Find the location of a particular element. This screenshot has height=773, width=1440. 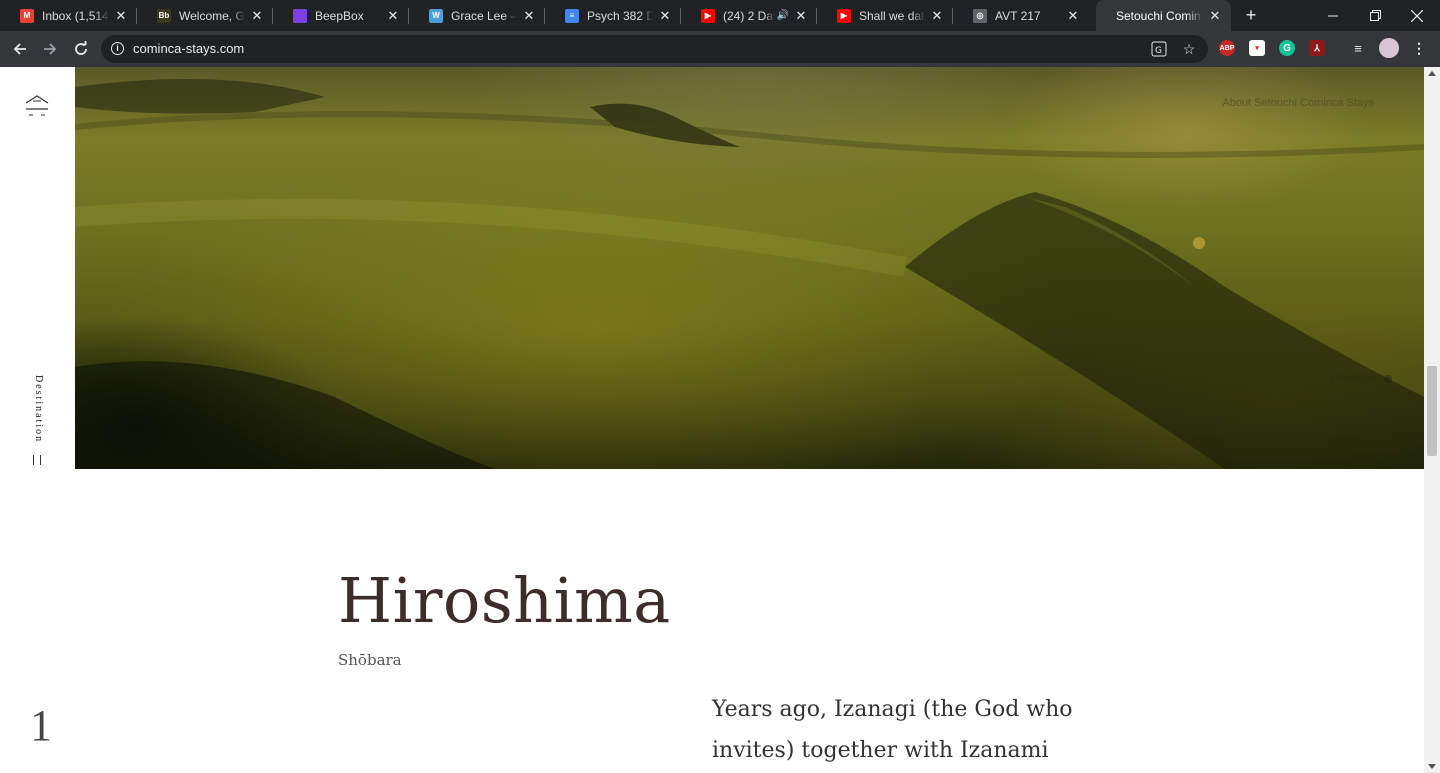

page-scrollbar is located at coordinates (1432, 420).